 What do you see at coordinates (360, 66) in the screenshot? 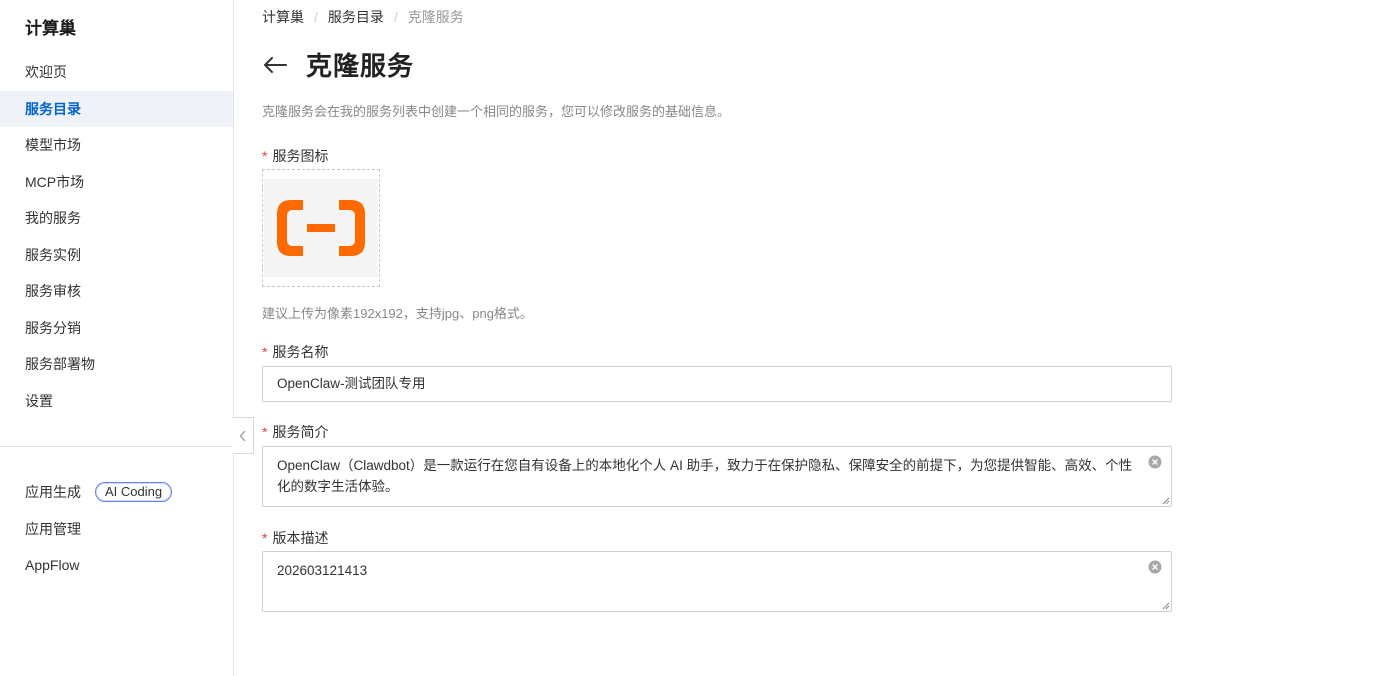
I see `page-title: 克隆服务` at bounding box center [360, 66].